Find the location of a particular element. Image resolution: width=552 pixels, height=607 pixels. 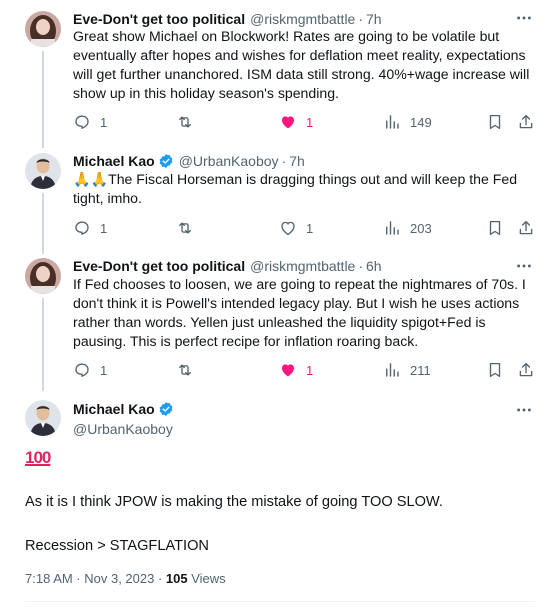

views-button: 211 is located at coordinates (407, 370).